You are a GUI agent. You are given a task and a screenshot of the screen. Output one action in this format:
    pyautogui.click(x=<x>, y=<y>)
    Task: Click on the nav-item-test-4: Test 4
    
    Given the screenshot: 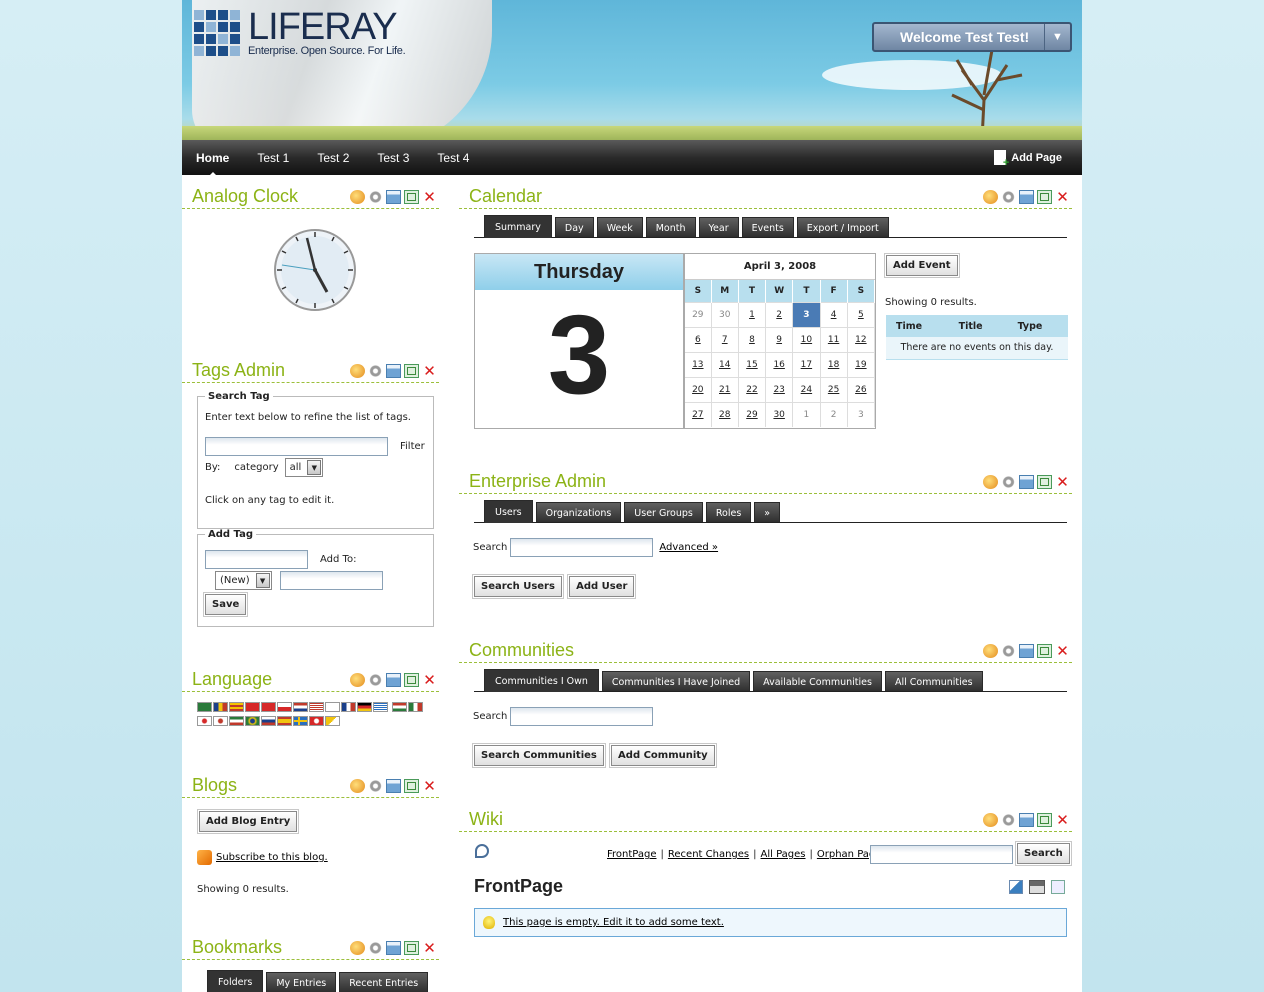 What is the action you would take?
    pyautogui.click(x=453, y=158)
    